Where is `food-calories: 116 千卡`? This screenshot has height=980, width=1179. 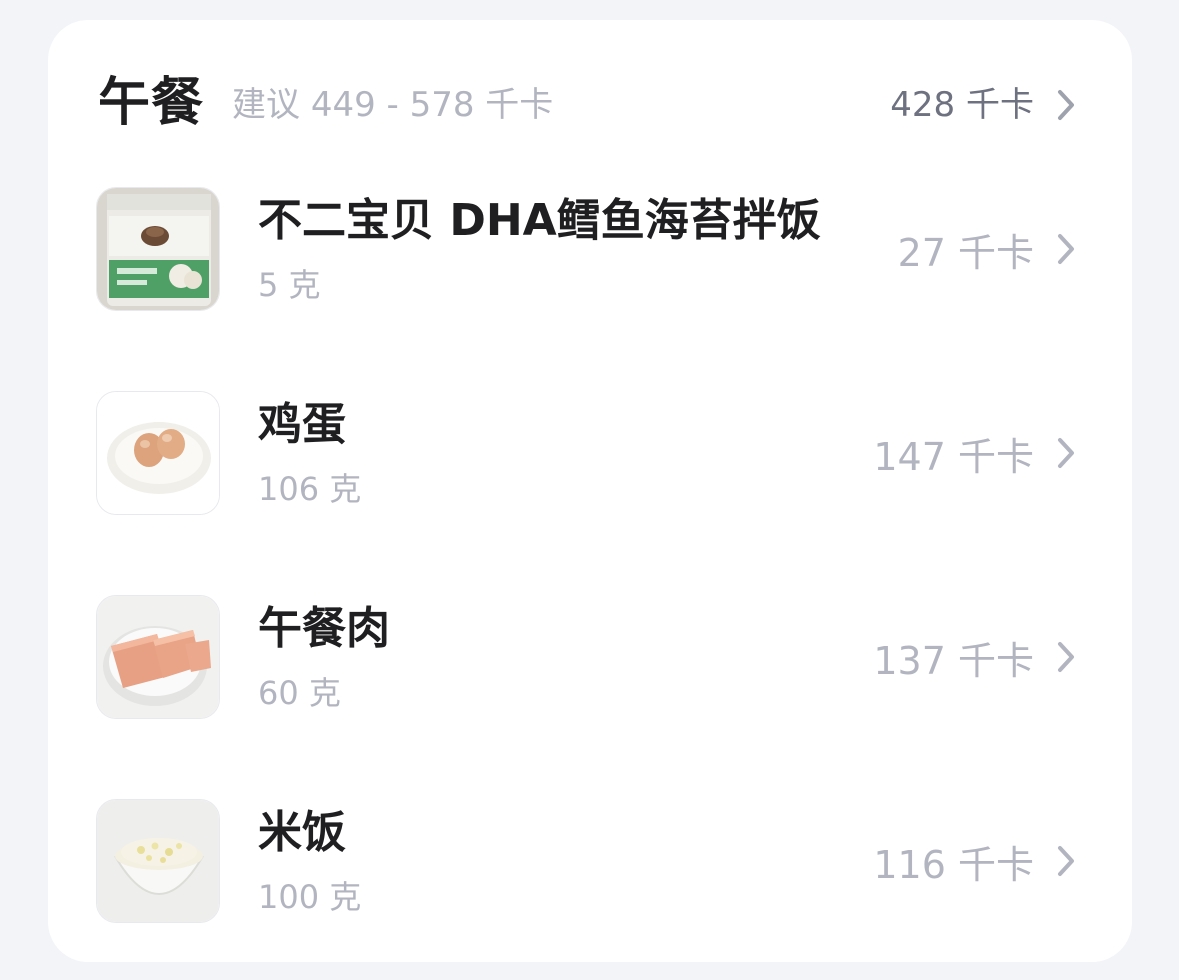
food-calories: 116 千卡 is located at coordinates (978, 861).